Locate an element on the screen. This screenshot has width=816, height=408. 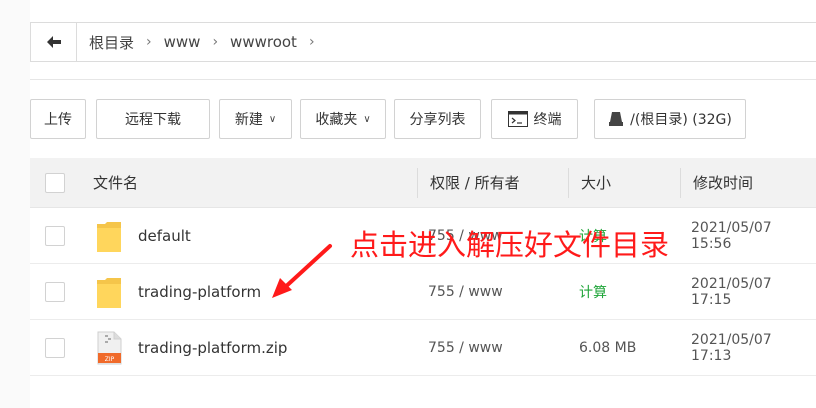
terminal-button: 终端 is located at coordinates (534, 119).